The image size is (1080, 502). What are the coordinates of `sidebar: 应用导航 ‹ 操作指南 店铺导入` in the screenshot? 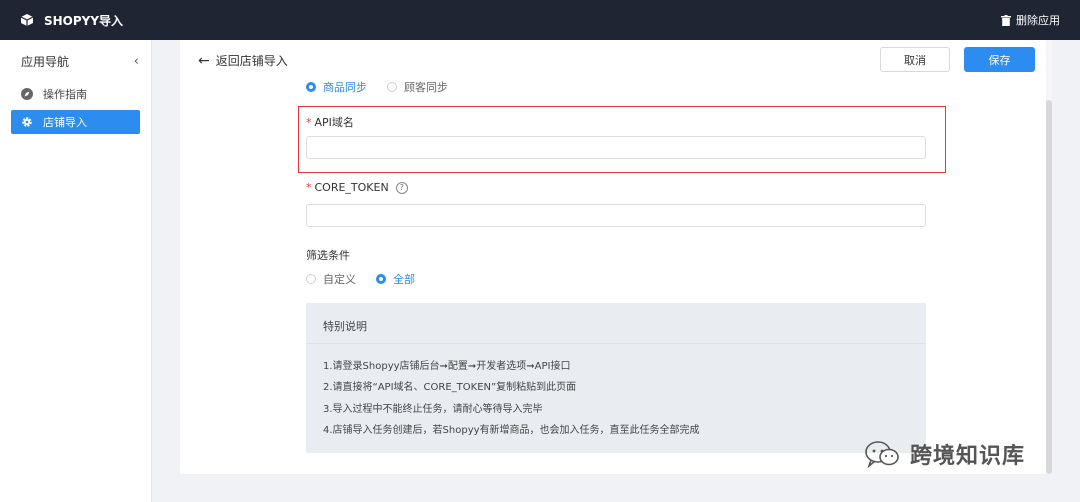 It's located at (76, 271).